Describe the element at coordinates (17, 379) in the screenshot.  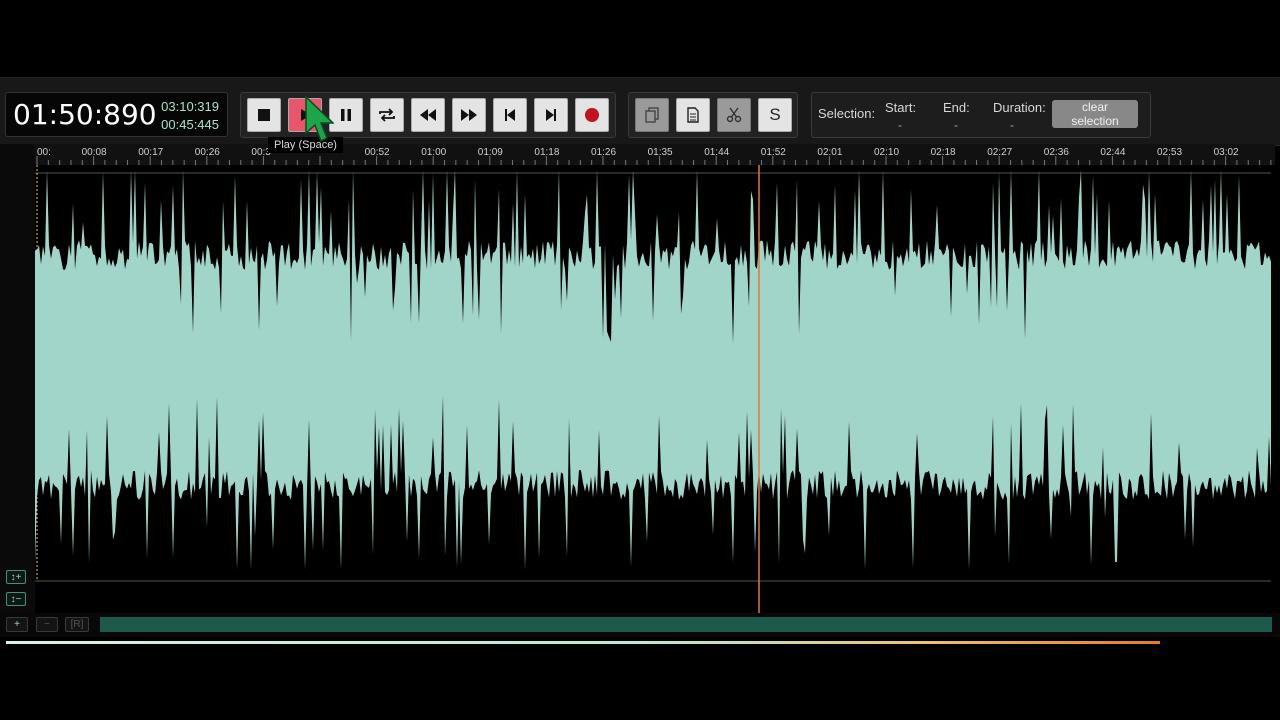
I see `vertical-zoom-strip: ↕+ ↕−` at that location.